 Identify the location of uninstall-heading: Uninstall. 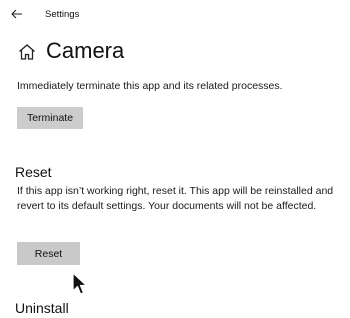
(42, 308).